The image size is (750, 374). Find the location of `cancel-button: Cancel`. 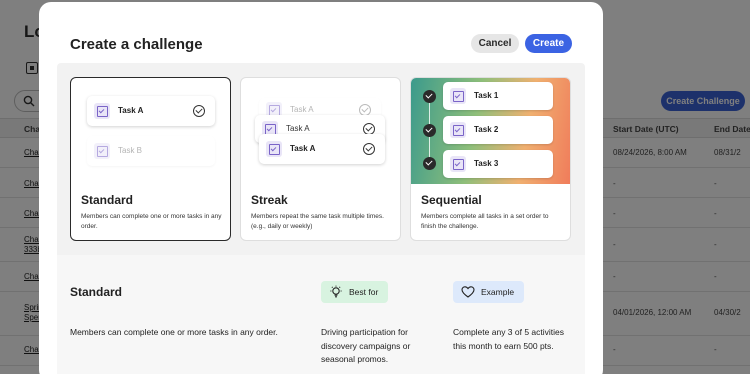

cancel-button: Cancel is located at coordinates (495, 43).